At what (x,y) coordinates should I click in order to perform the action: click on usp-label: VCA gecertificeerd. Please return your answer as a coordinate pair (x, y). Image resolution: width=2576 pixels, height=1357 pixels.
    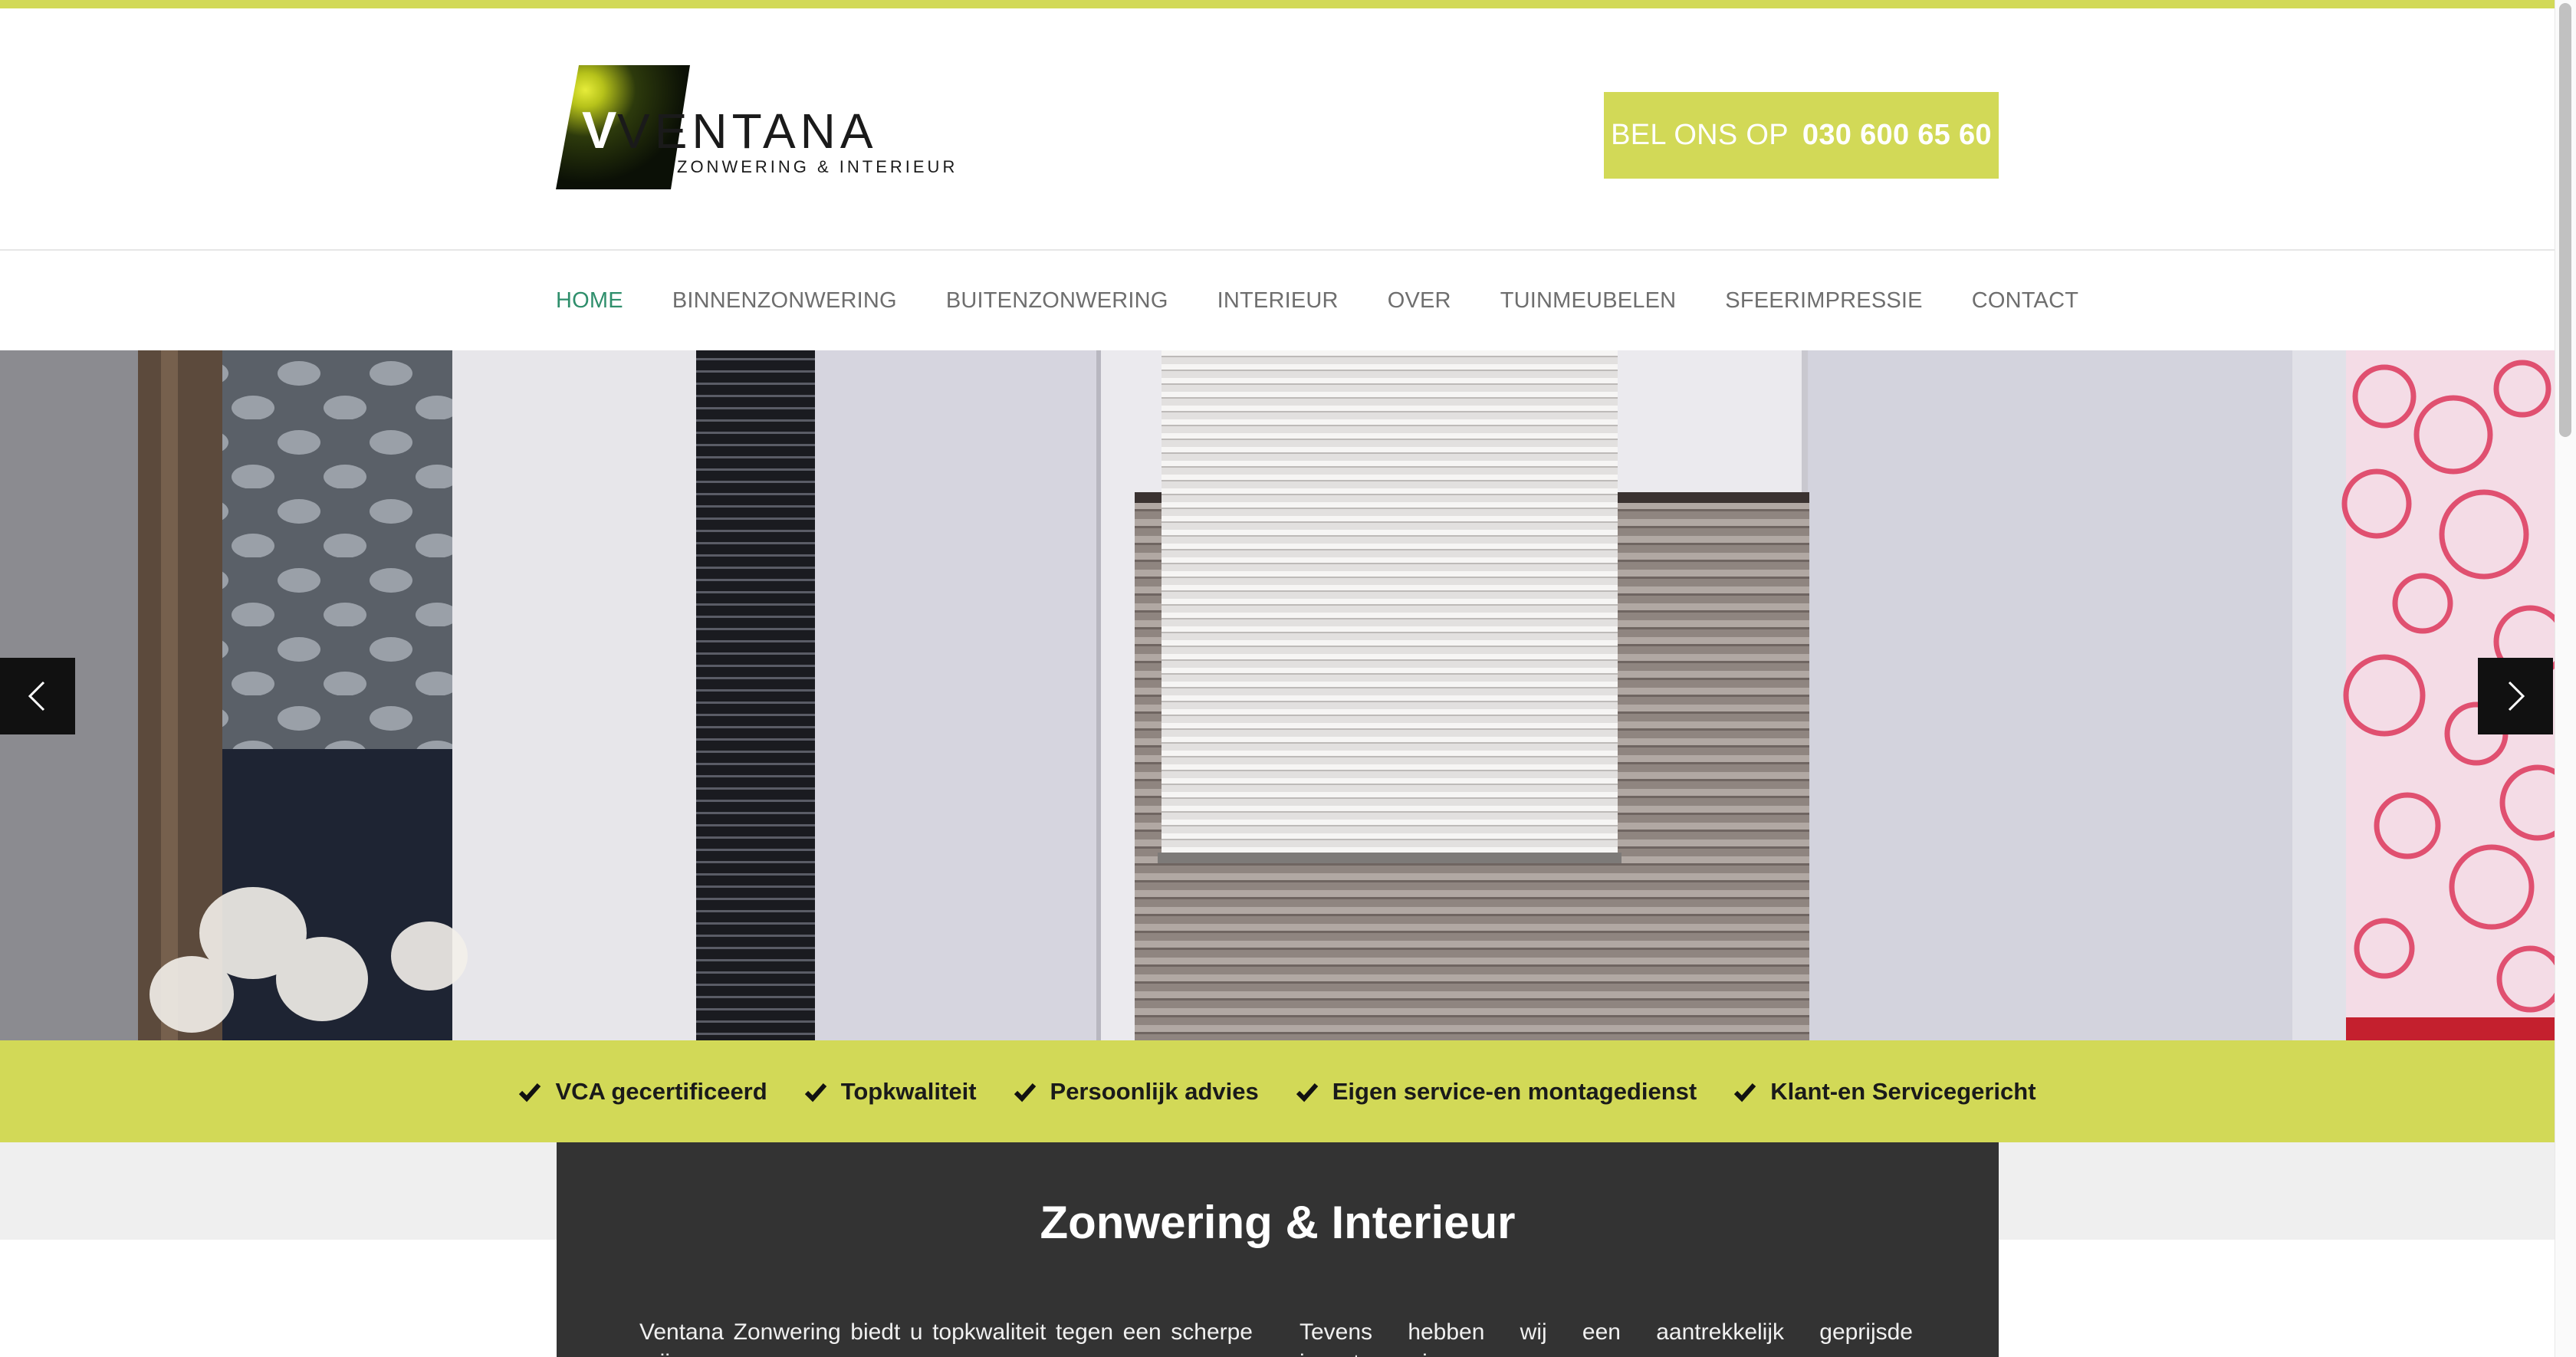
    Looking at the image, I should click on (661, 1091).